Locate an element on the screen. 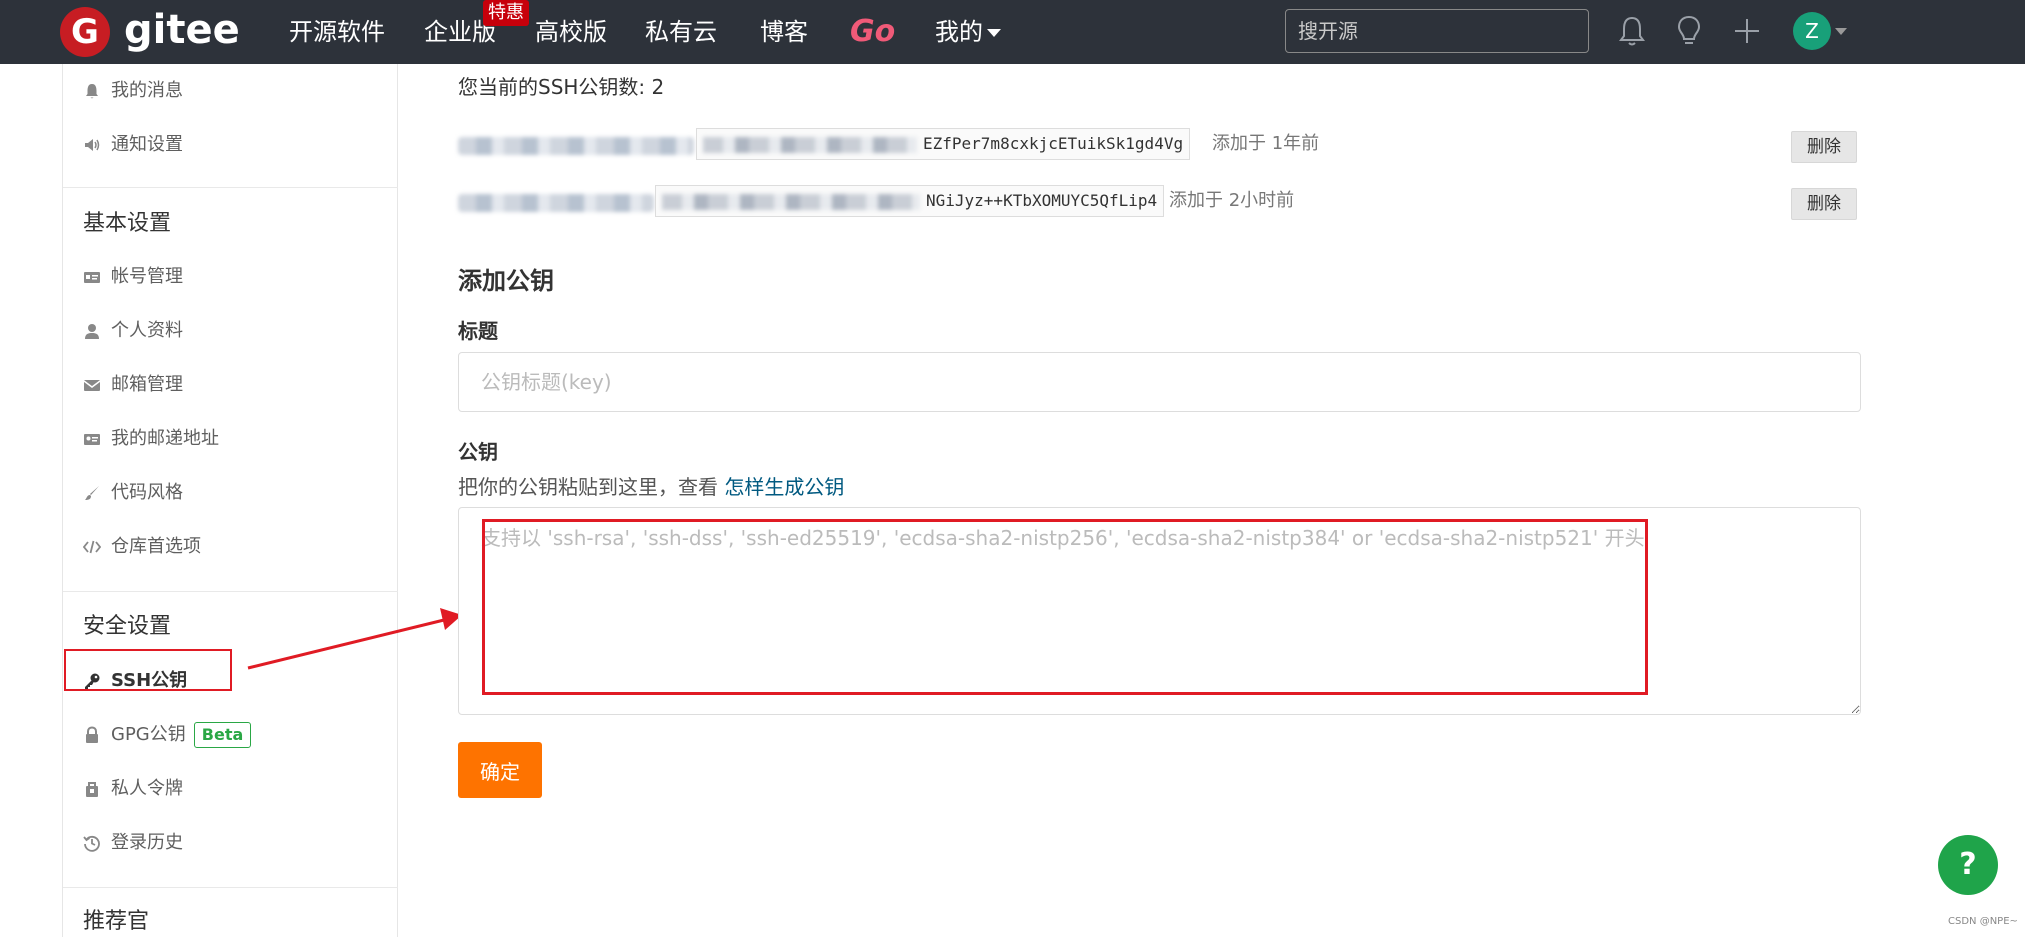  nav-private-cloud: 私有云 is located at coordinates (681, 32).